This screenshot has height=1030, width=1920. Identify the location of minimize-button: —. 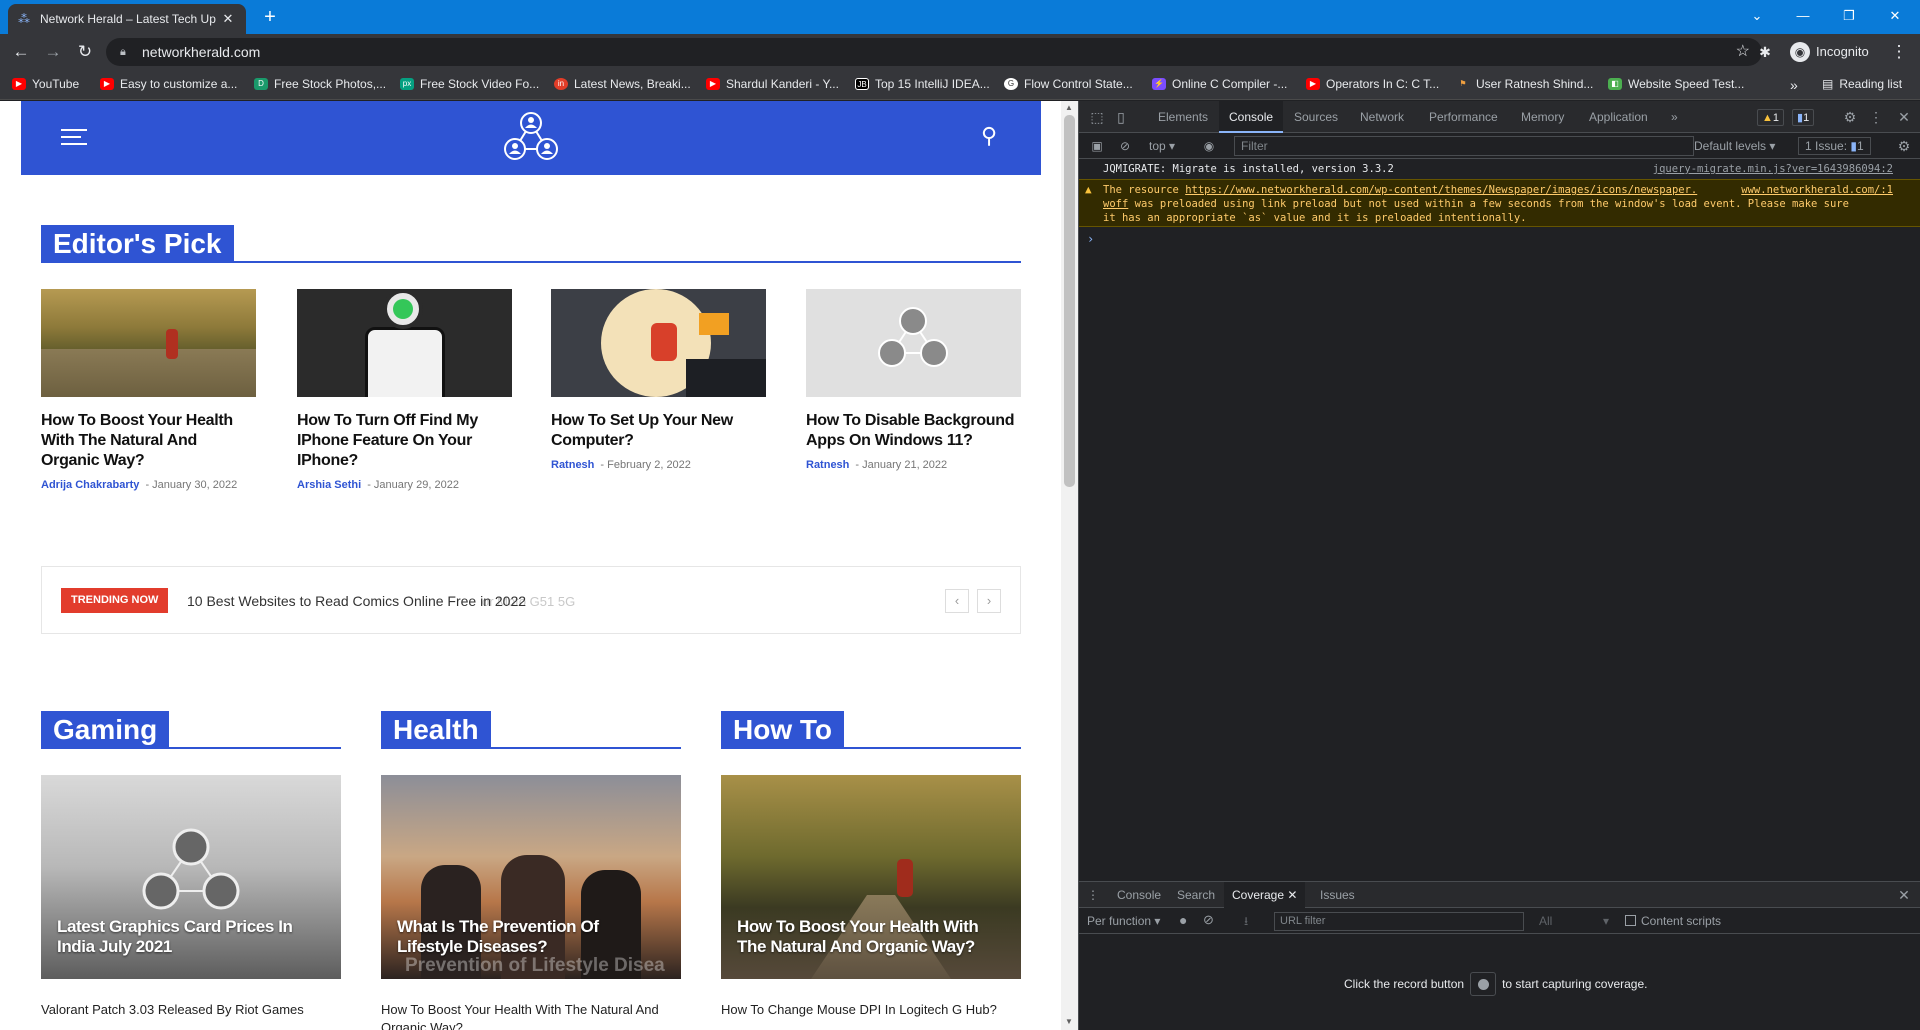
(1803, 16).